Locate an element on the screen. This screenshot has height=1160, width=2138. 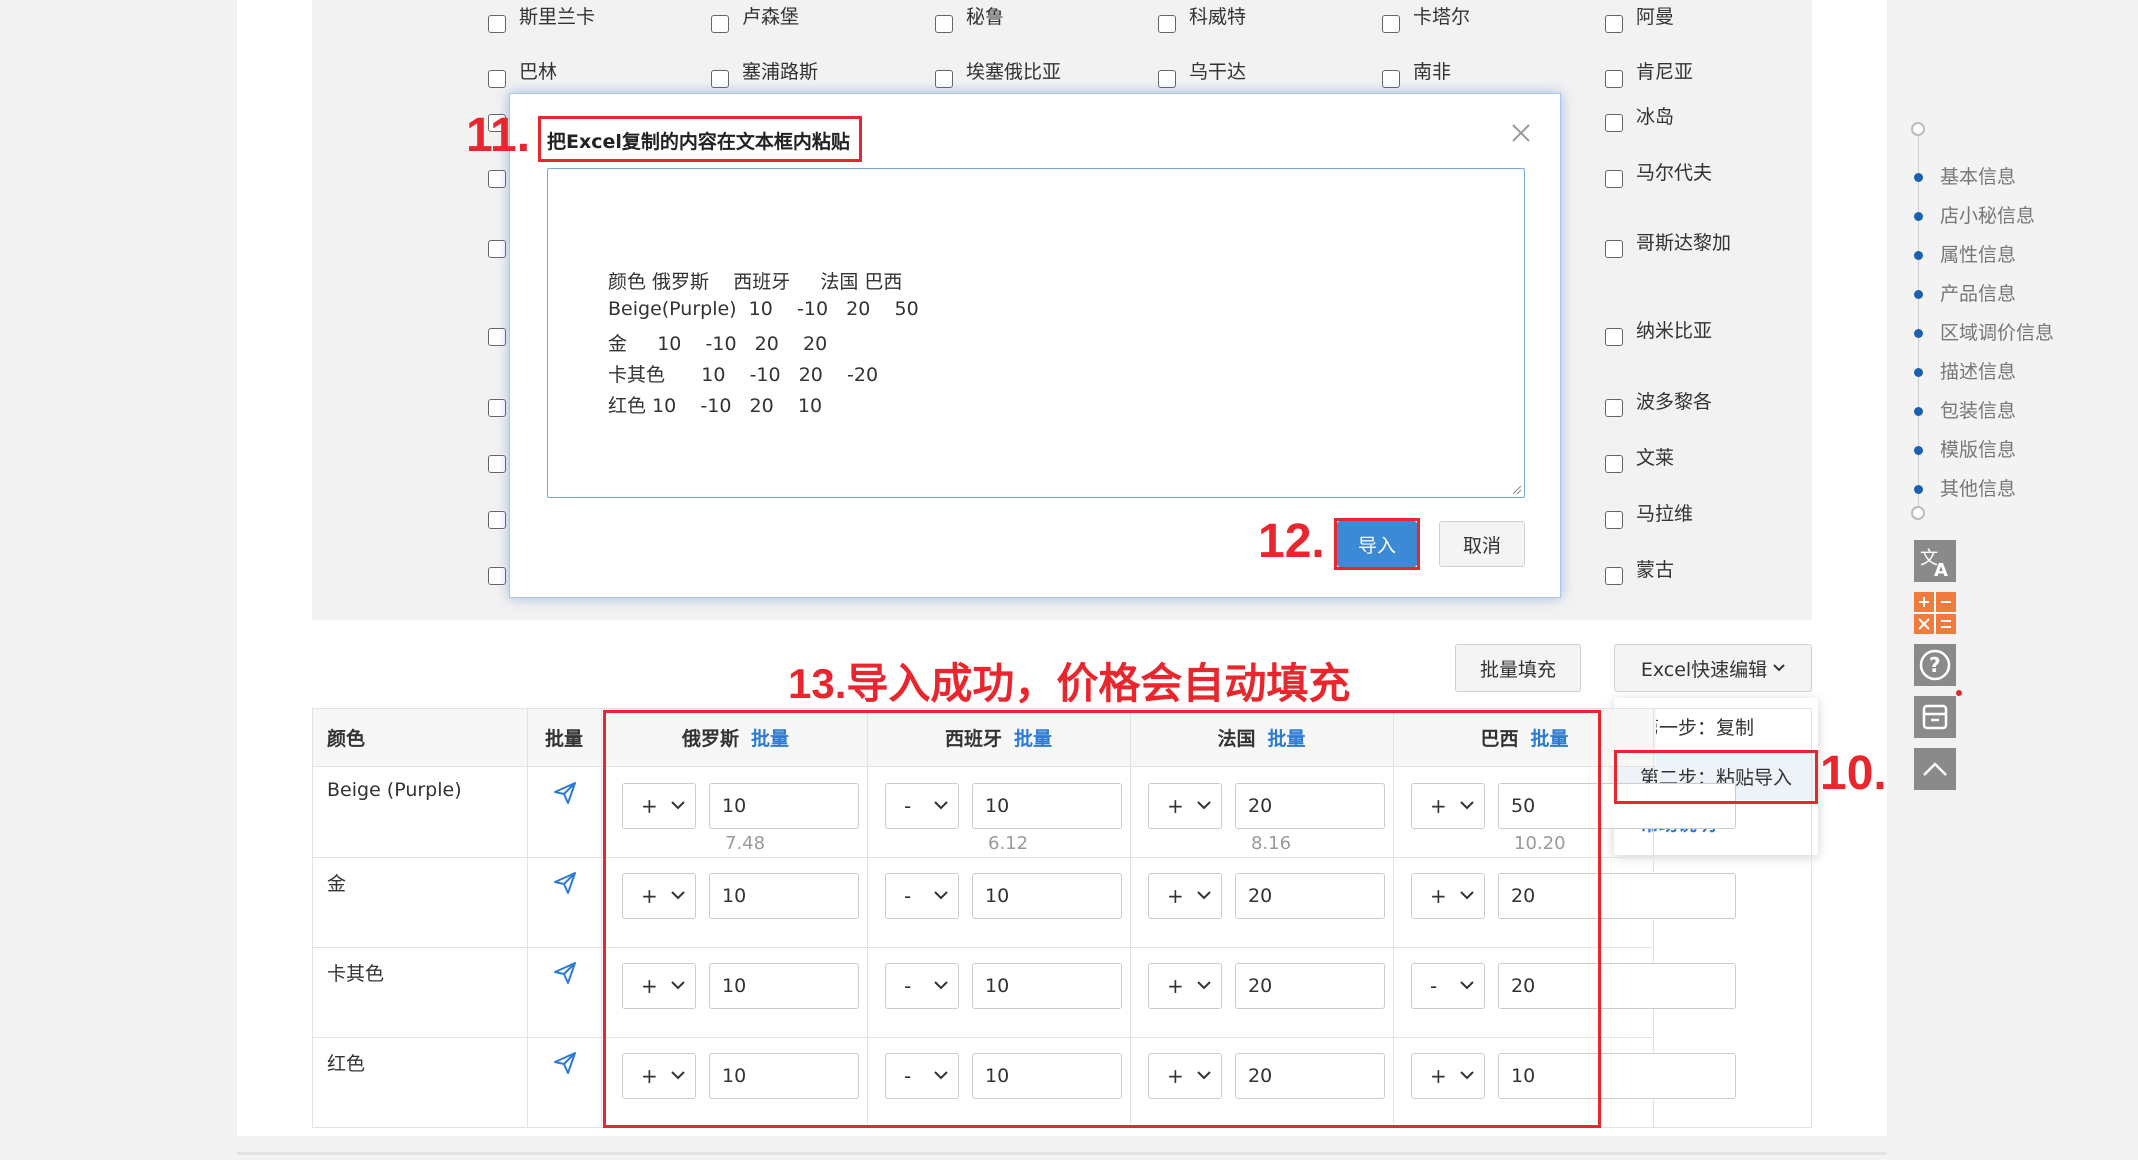
country-label: 卡塔尔 is located at coordinates (1442, 17).